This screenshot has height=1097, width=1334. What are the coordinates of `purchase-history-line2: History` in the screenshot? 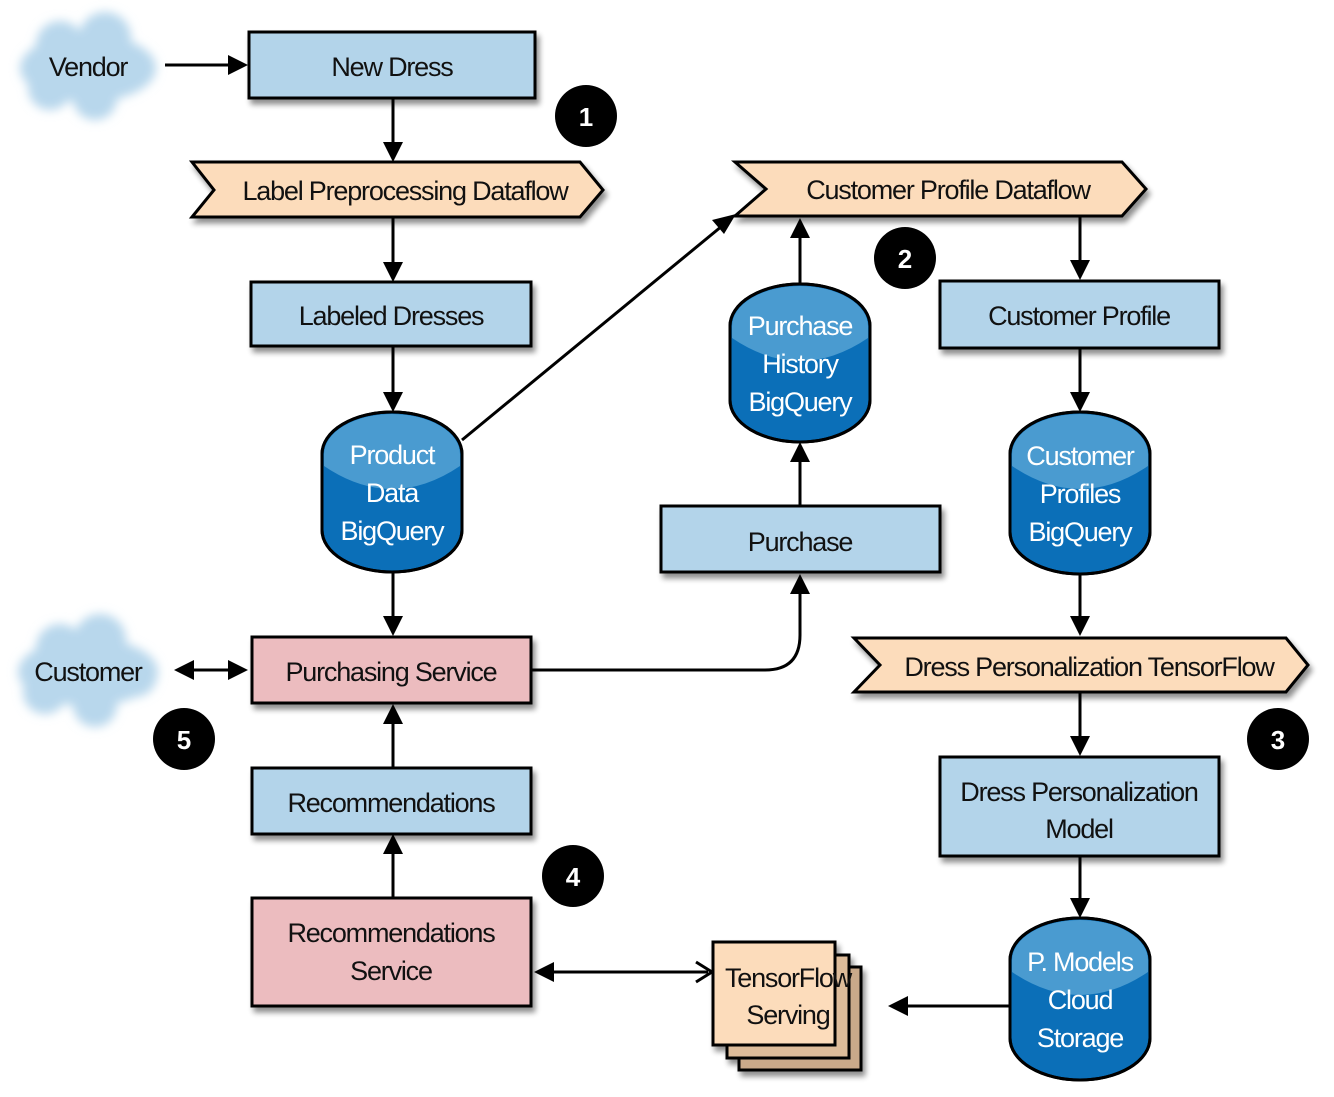 It's located at (800, 364).